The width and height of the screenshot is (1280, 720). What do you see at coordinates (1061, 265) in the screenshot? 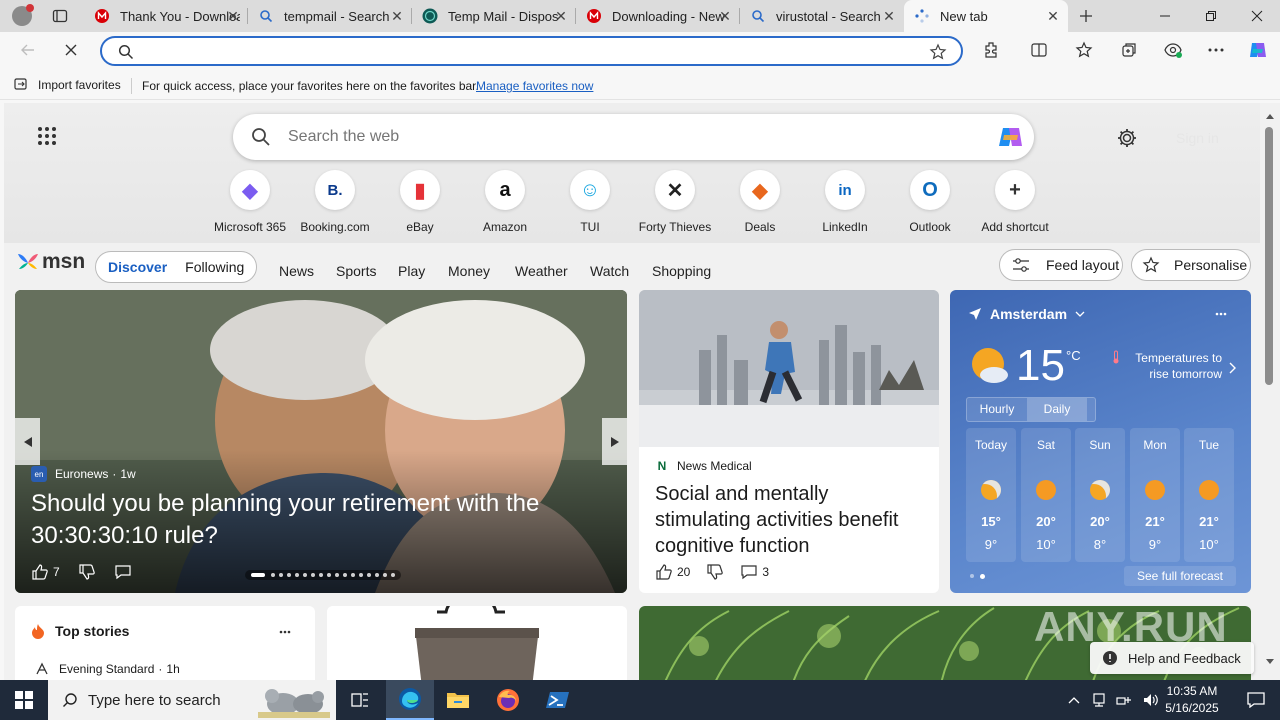
I see `feed-layout-button: Feed layout` at bounding box center [1061, 265].